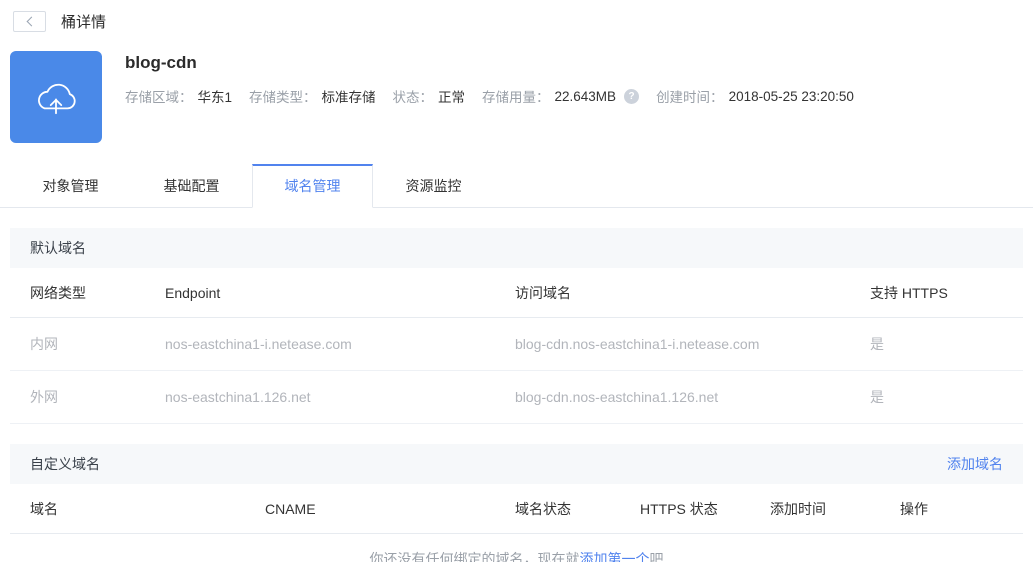 This screenshot has width=1033, height=562. I want to click on add-first-domain-link: 添加第一个, so click(615, 556).